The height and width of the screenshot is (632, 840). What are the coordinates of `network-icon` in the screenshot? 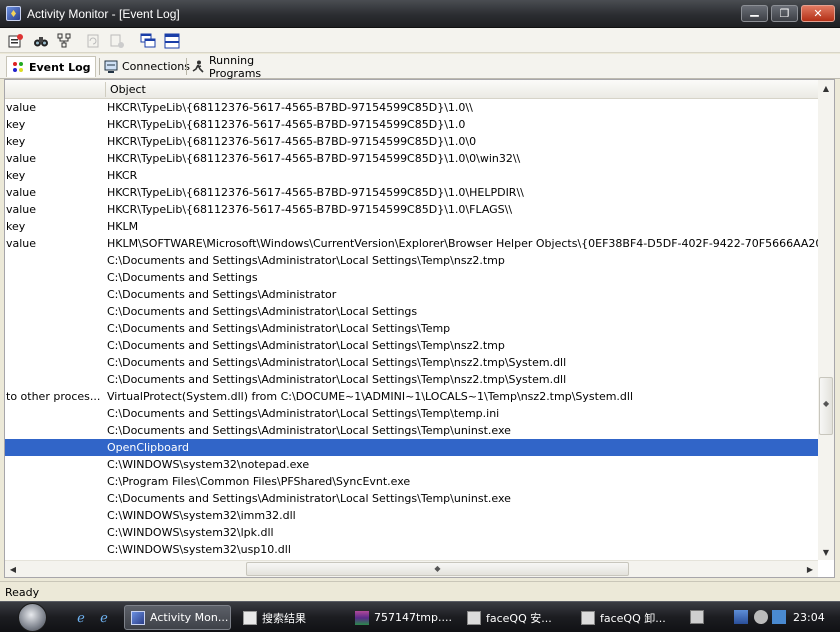 It's located at (741, 617).